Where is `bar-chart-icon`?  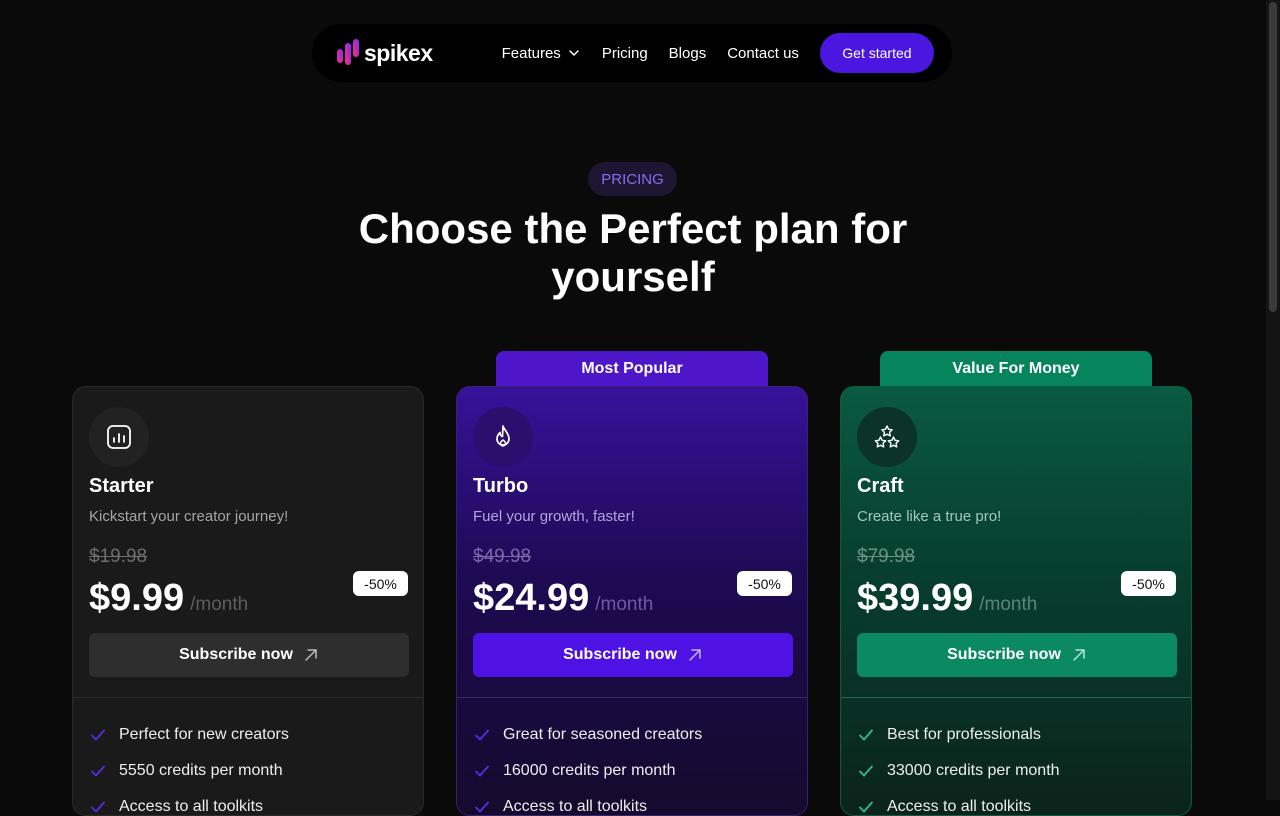
bar-chart-icon is located at coordinates (119, 437).